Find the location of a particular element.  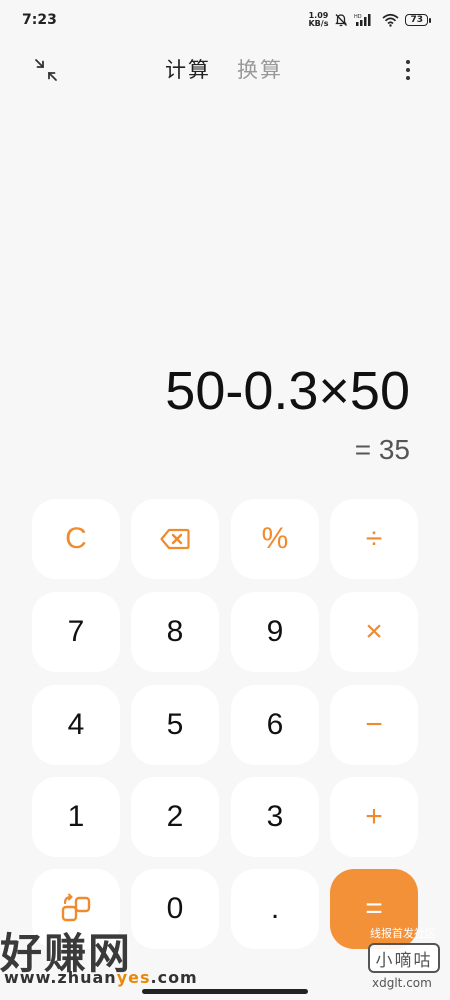

watermark-url-suffix: .com is located at coordinates (174, 977).